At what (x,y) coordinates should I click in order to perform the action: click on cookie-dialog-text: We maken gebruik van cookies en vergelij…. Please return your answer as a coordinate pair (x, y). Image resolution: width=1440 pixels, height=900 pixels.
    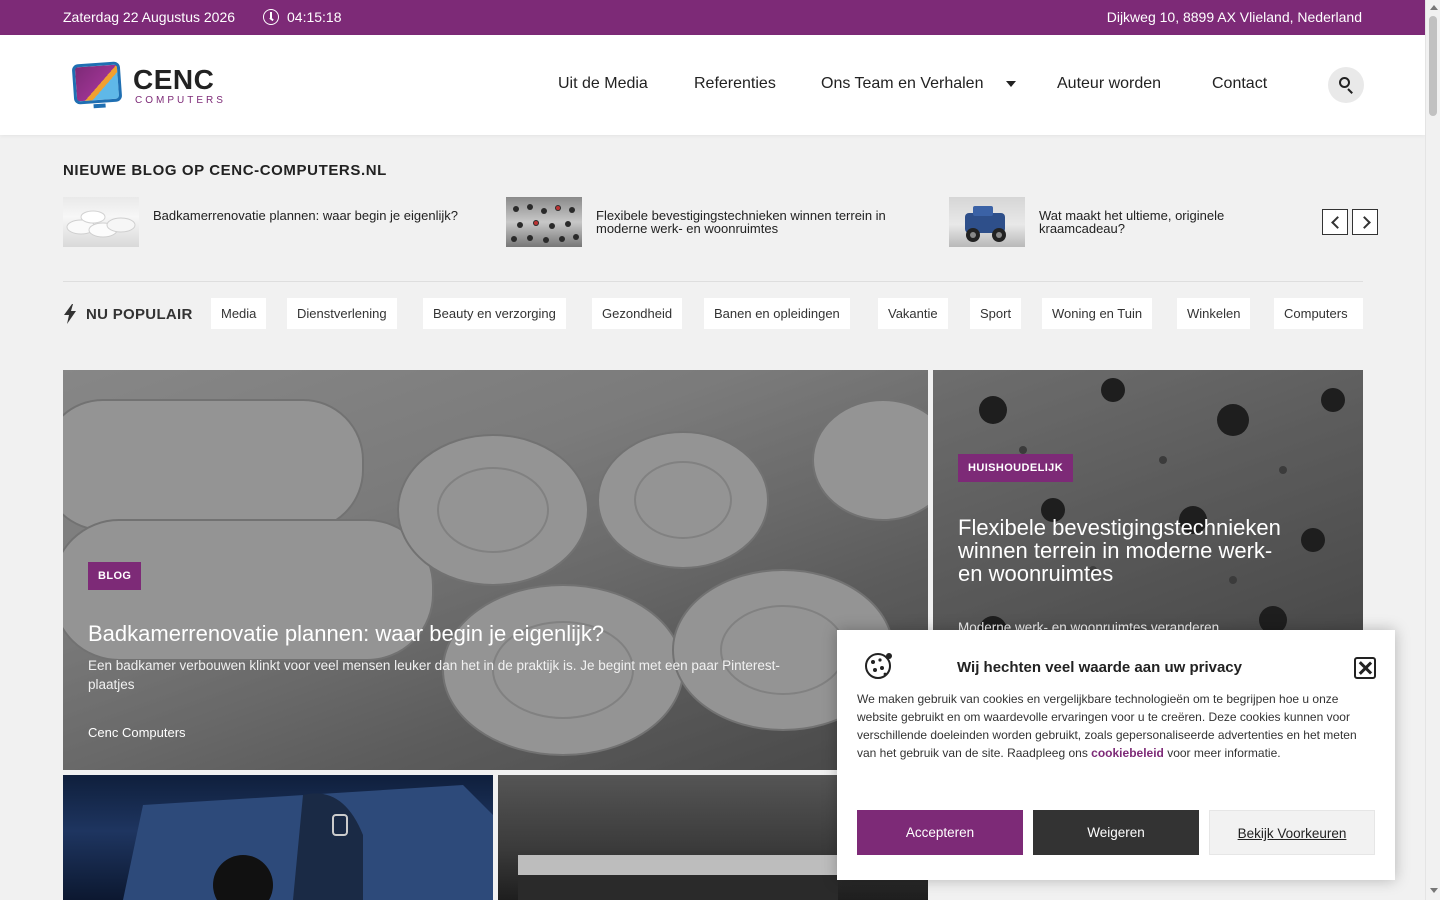
    Looking at the image, I should click on (1107, 726).